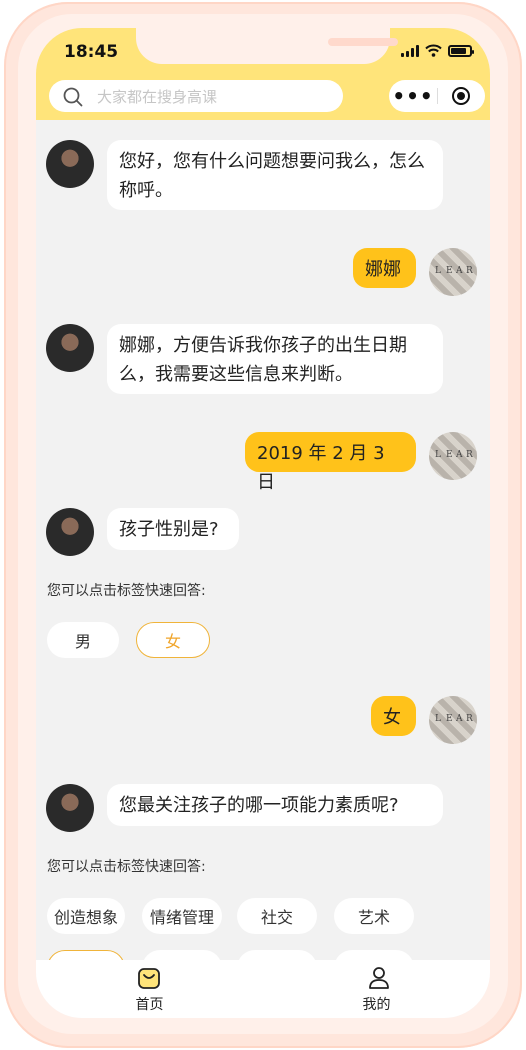 This screenshot has height=1050, width=526. What do you see at coordinates (433, 50) in the screenshot?
I see `wifi-icon` at bounding box center [433, 50].